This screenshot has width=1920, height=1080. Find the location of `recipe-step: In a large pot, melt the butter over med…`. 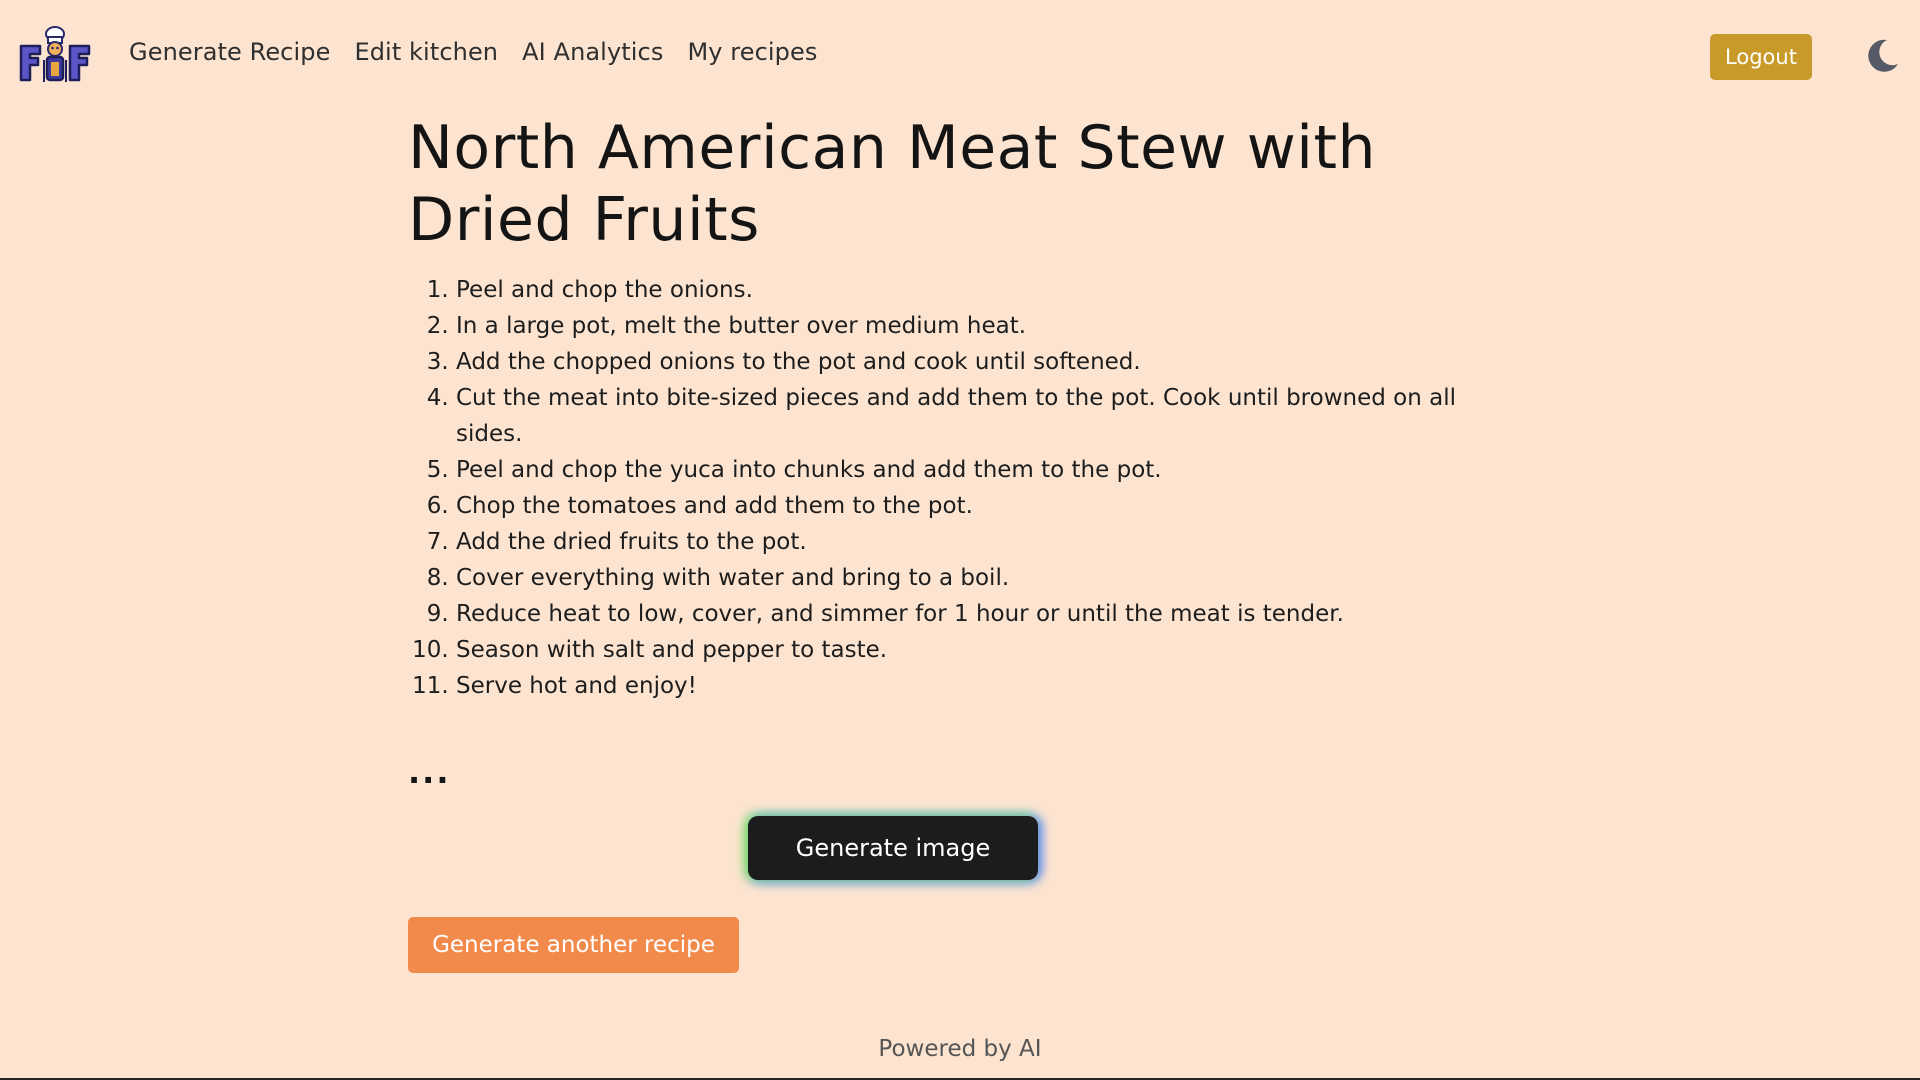

recipe-step: In a large pot, melt the butter over med… is located at coordinates (982, 326).